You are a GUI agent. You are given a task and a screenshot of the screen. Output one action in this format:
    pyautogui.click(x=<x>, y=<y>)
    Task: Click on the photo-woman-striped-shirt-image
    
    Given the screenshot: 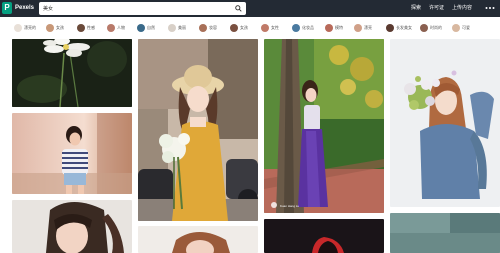 What is the action you would take?
    pyautogui.click(x=72, y=153)
    